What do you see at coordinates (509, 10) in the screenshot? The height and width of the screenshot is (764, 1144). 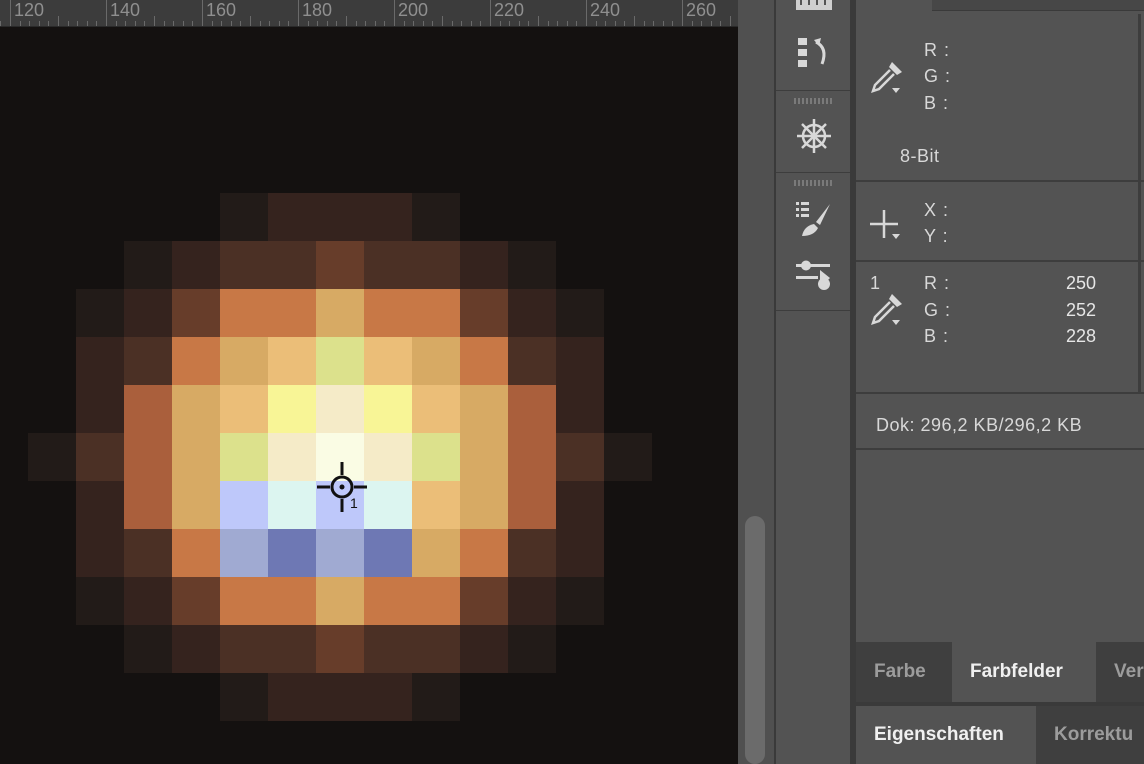 I see `ruler-tick-label: 220` at bounding box center [509, 10].